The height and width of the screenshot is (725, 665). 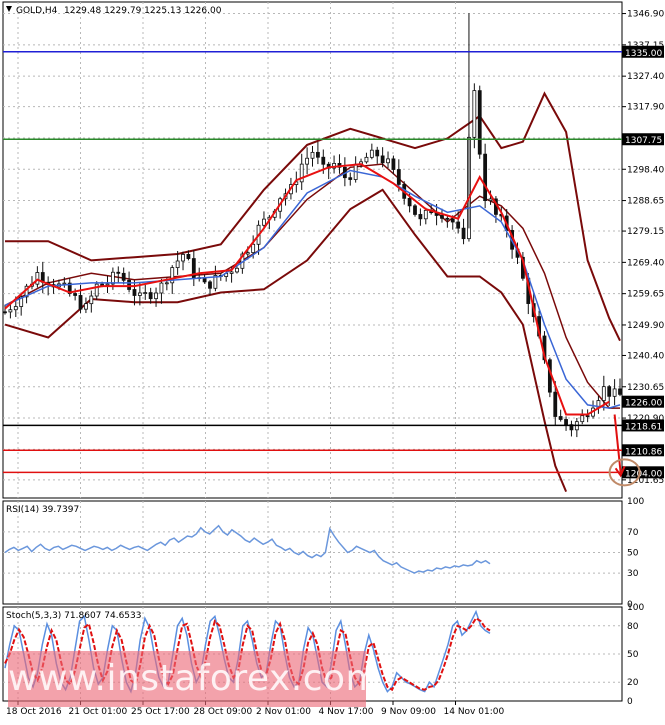 What do you see at coordinates (633, 574) in the screenshot?
I see `rsi-tick-label: 30` at bounding box center [633, 574].